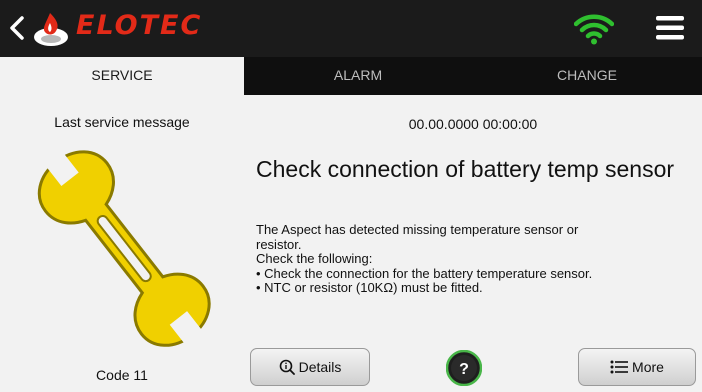 This screenshot has height=392, width=702. I want to click on tab-bar: SERVICE ALARM CHANGE, so click(351, 76).